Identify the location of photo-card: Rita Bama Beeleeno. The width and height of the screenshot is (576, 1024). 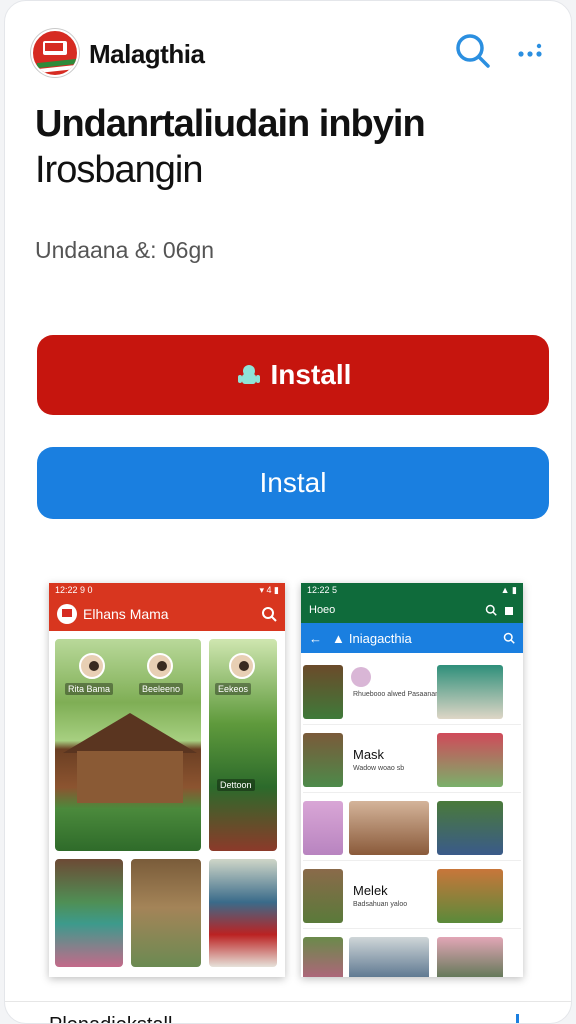
(128, 745).